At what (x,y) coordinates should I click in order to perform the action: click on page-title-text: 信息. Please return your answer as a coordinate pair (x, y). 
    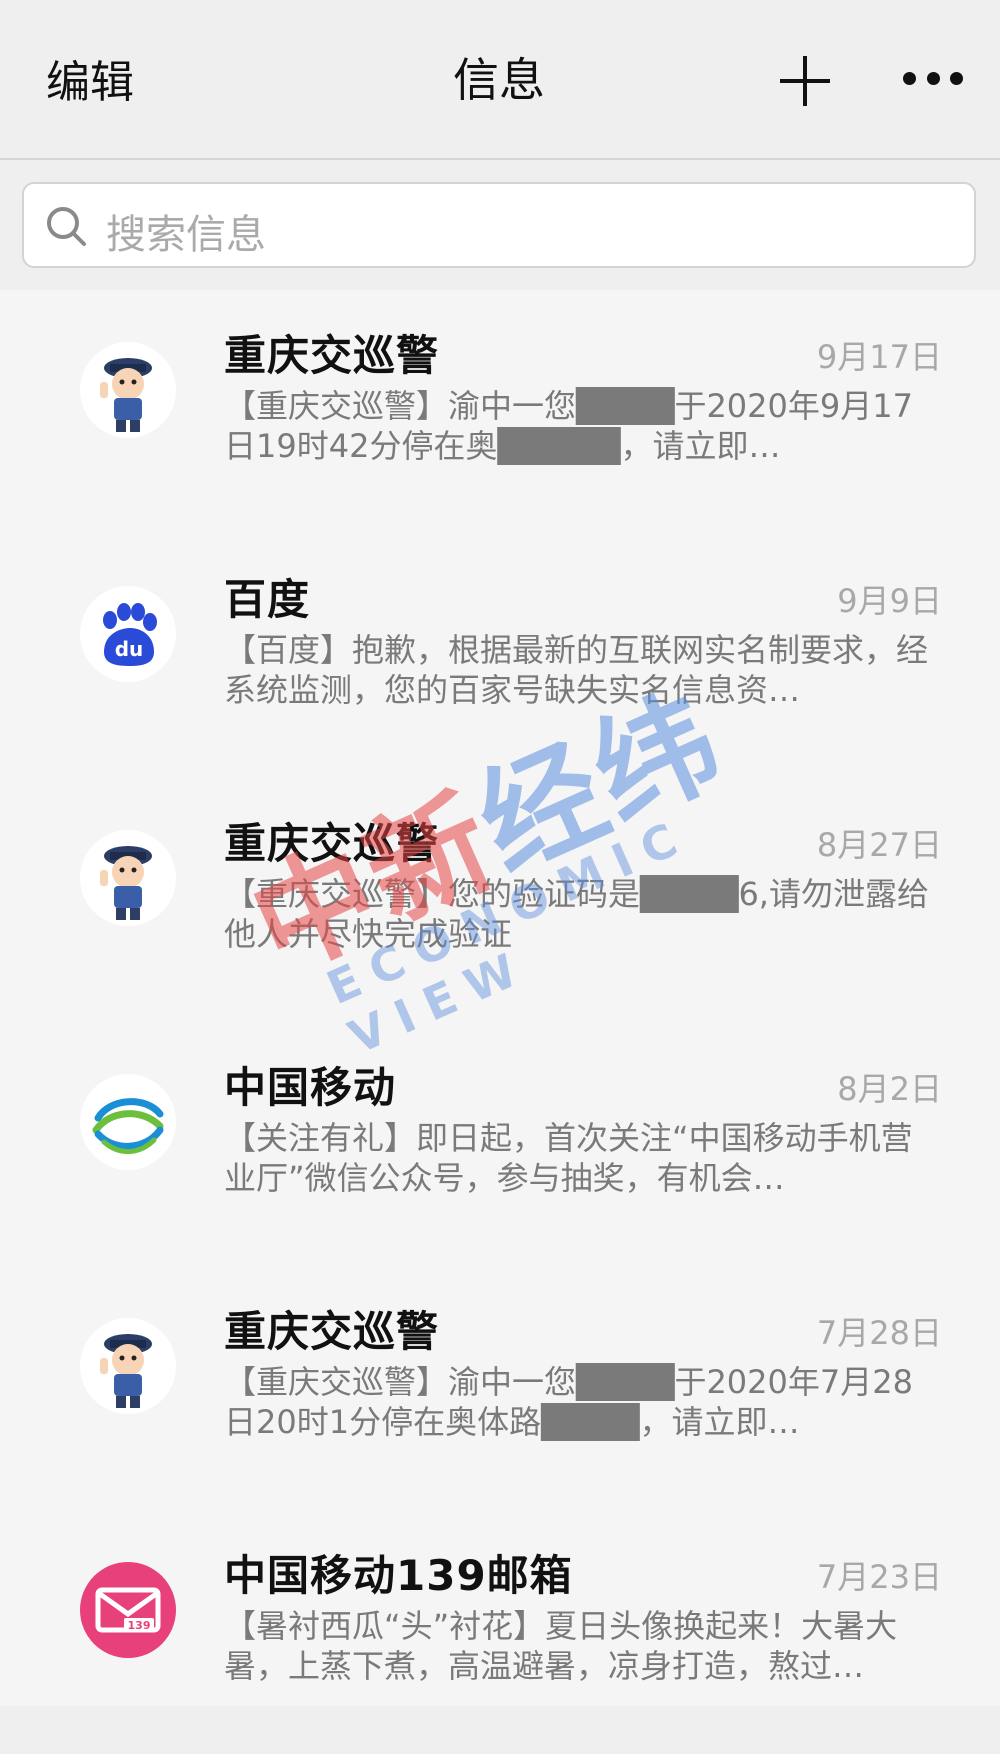
    Looking at the image, I should click on (499, 80).